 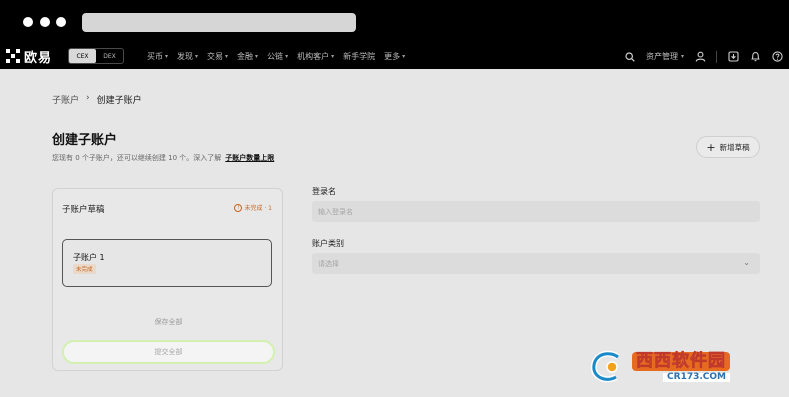 I want to click on draft-status: ! 未完成 · 1, so click(x=253, y=207).